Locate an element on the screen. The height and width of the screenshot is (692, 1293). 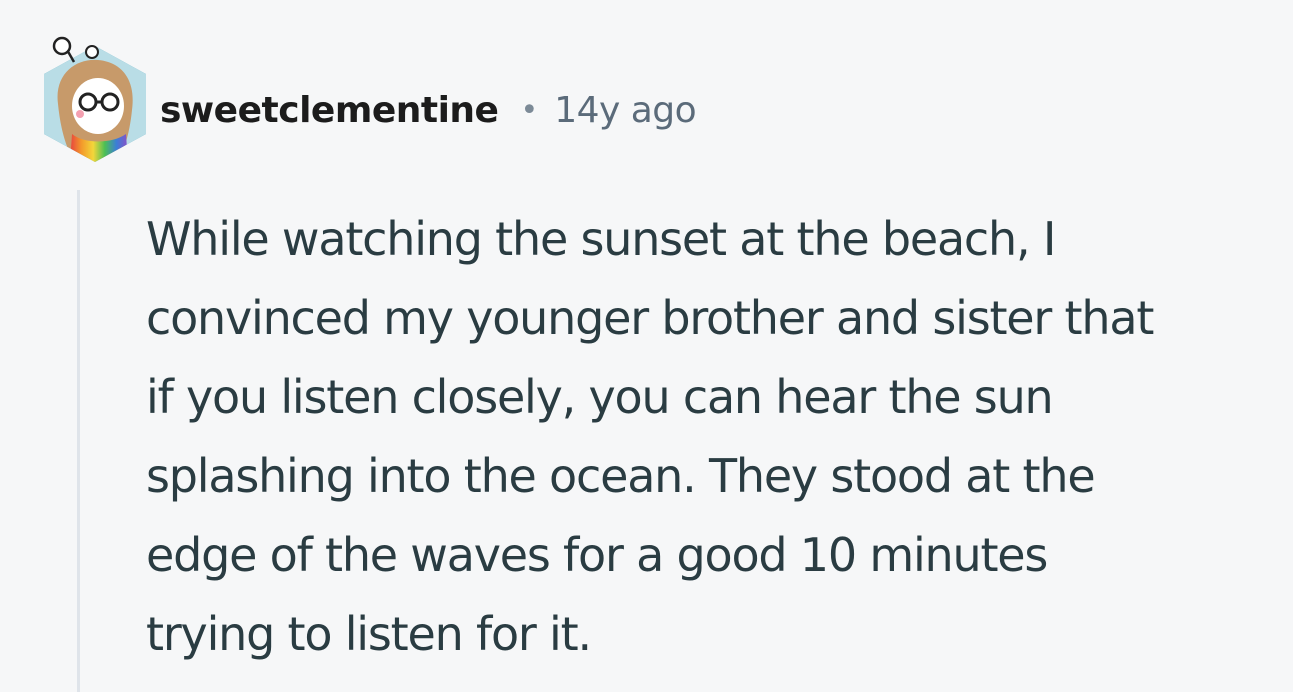
comment-meta: sweetclementine • 14y ago is located at coordinates (428, 110).